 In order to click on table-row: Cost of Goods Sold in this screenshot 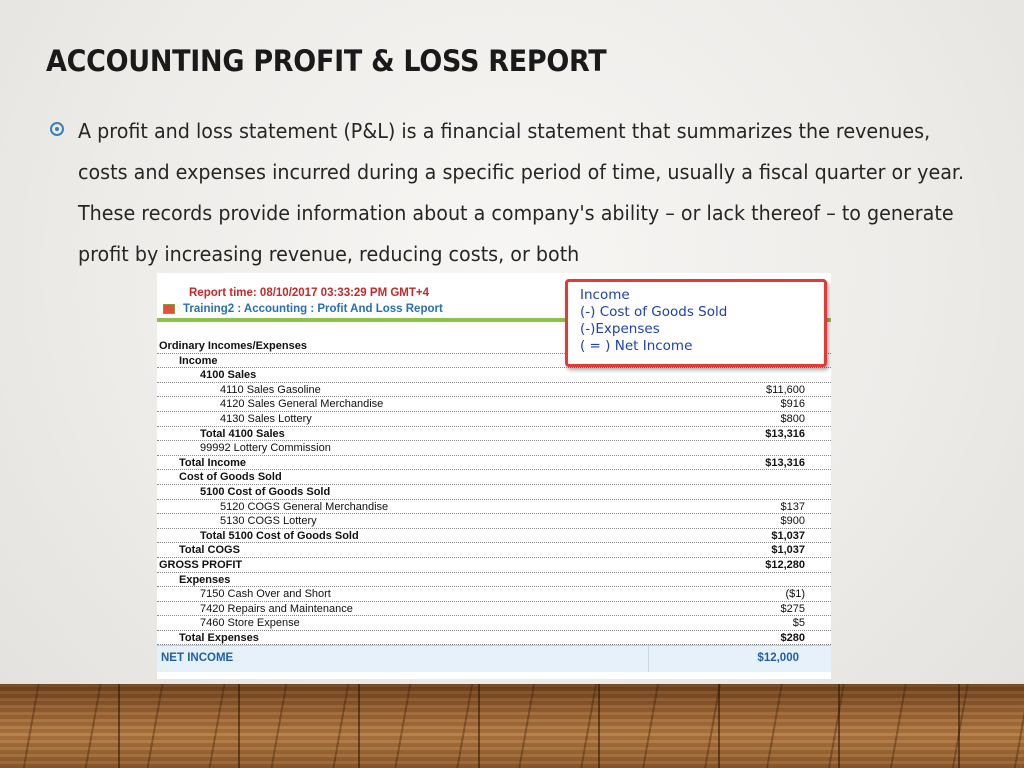, I will do `click(494, 477)`.